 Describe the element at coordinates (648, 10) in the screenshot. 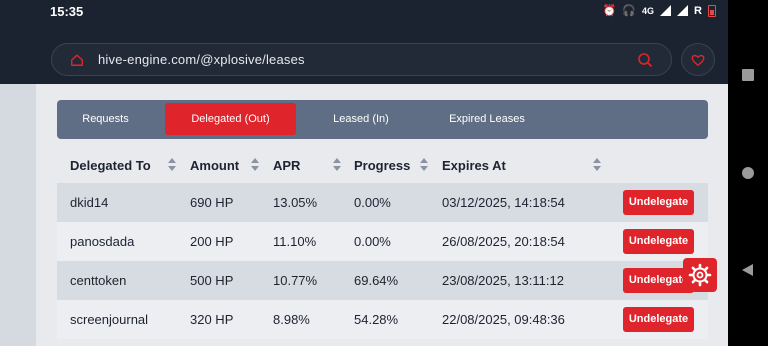

I see `network-label: 4G` at that location.